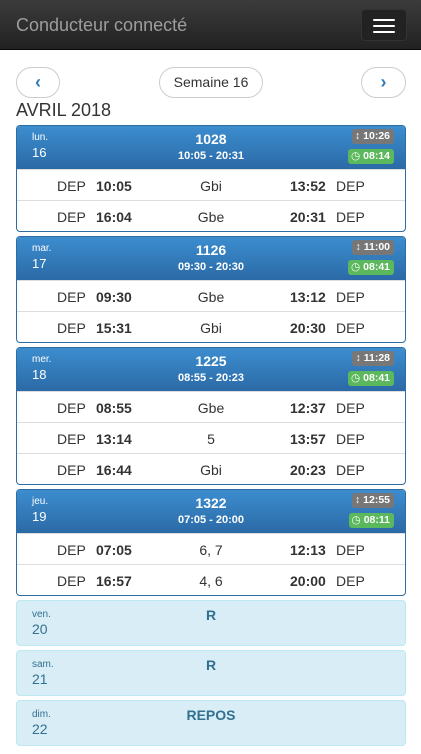  I want to click on service-number: 1225, so click(211, 361).